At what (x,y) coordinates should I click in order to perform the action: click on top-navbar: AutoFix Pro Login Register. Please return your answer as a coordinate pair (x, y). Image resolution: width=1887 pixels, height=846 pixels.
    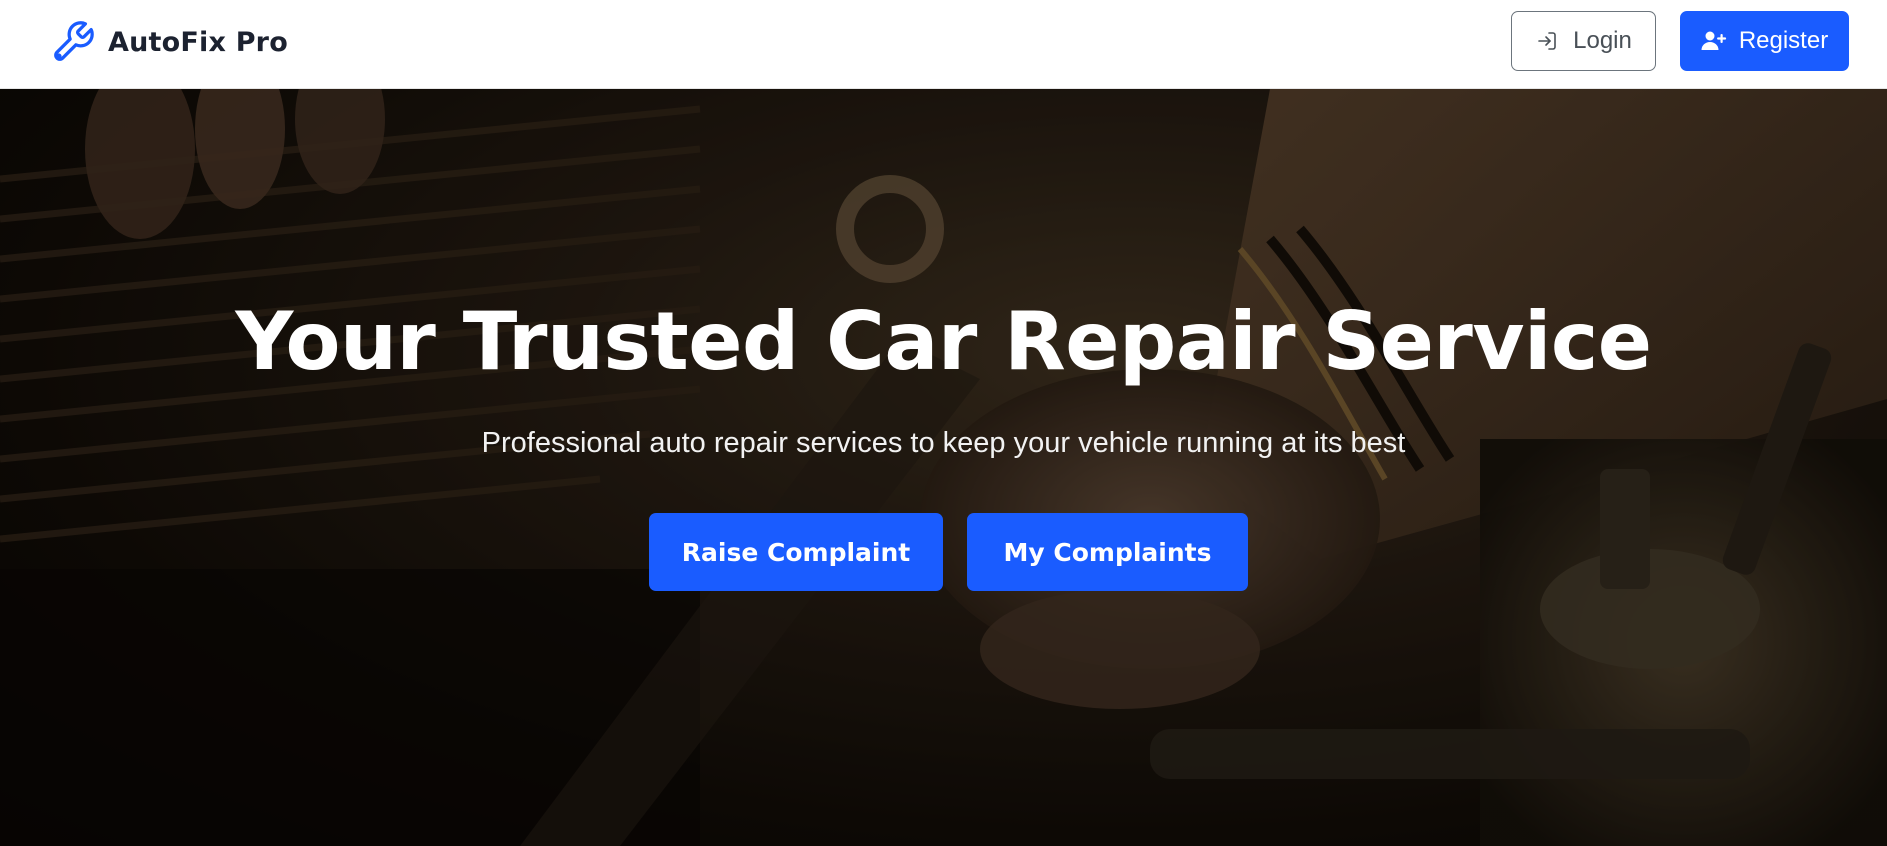
    Looking at the image, I should click on (943, 44).